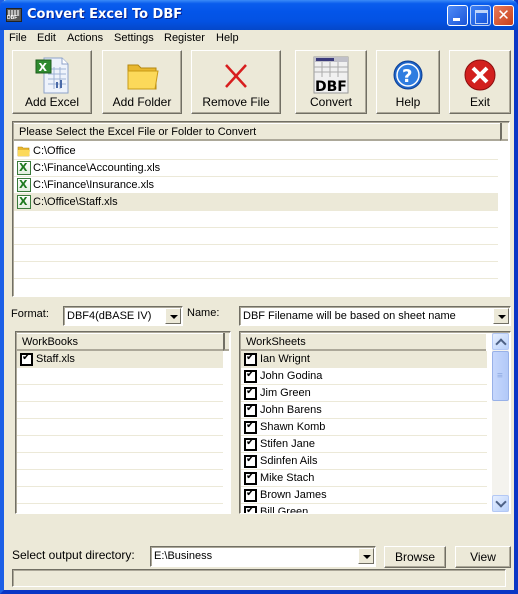  I want to click on workbooks-header: WorkBooks, so click(120, 342).